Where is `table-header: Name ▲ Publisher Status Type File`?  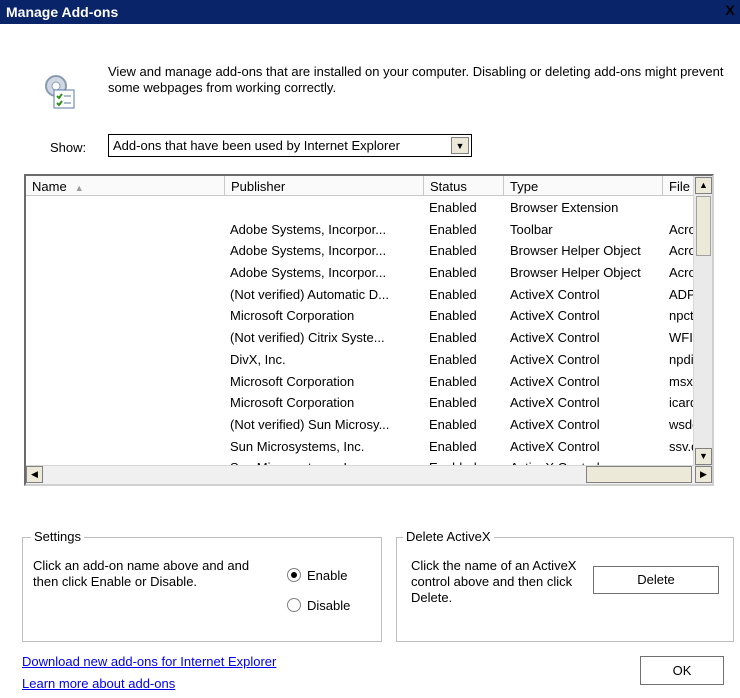
table-header: Name ▲ Publisher Status Type File is located at coordinates (360, 186).